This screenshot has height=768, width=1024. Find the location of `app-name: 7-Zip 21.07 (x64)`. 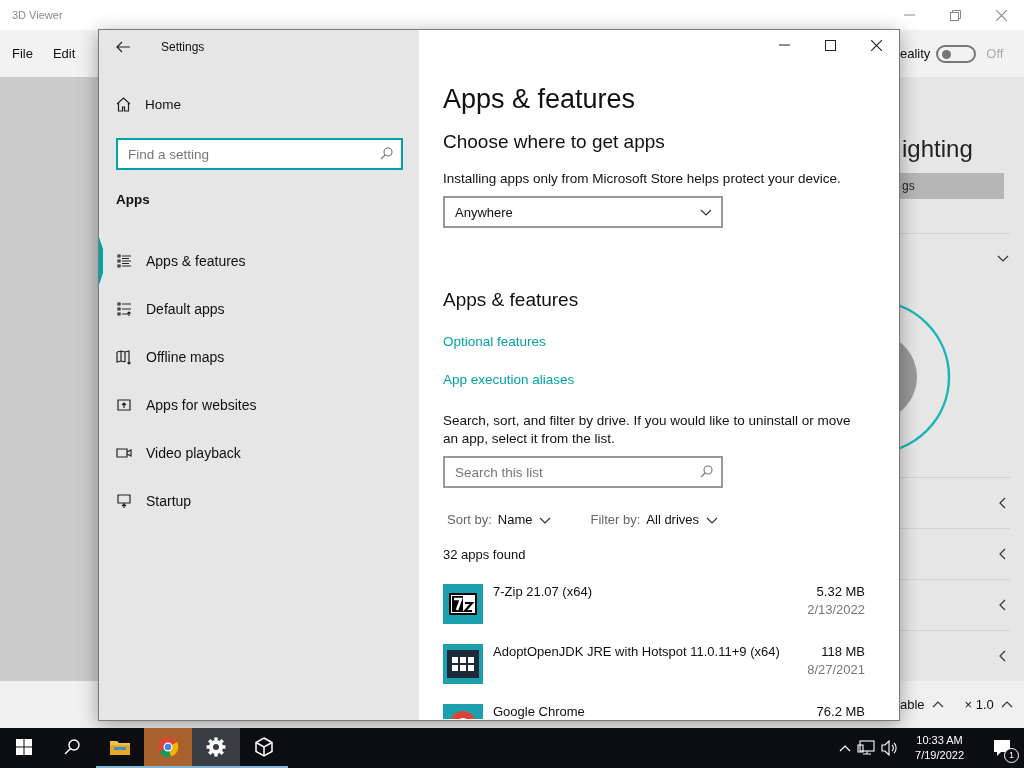

app-name: 7-Zip 21.07 (x64) is located at coordinates (543, 592).